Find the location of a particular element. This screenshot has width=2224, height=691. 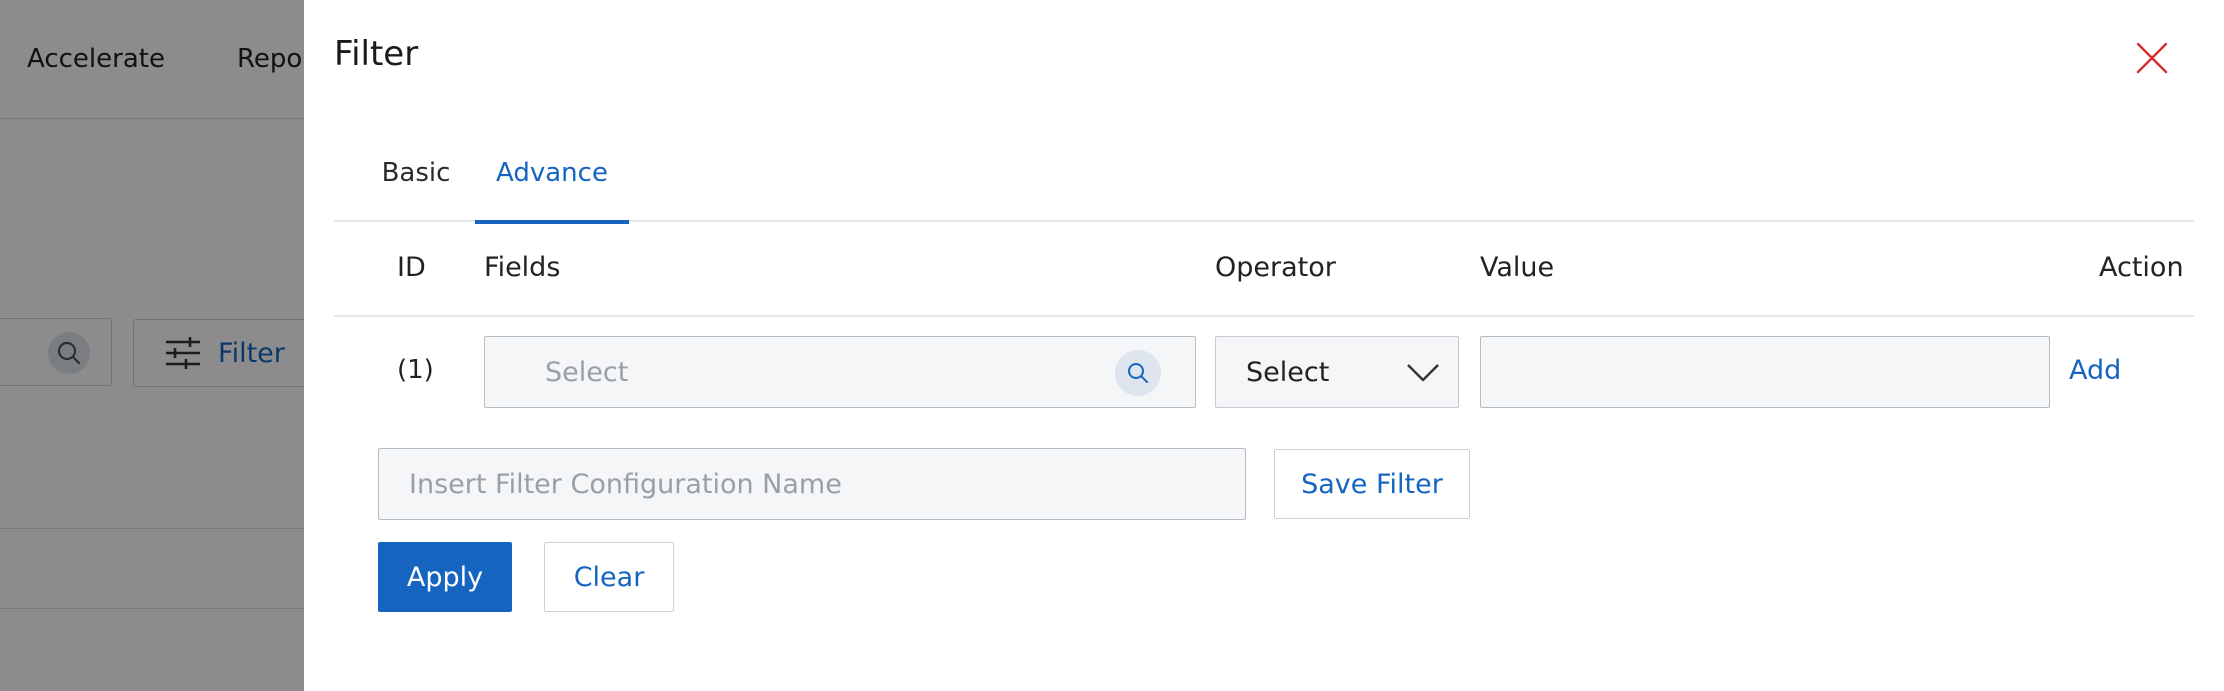

column-header-id: ID is located at coordinates (411, 267).